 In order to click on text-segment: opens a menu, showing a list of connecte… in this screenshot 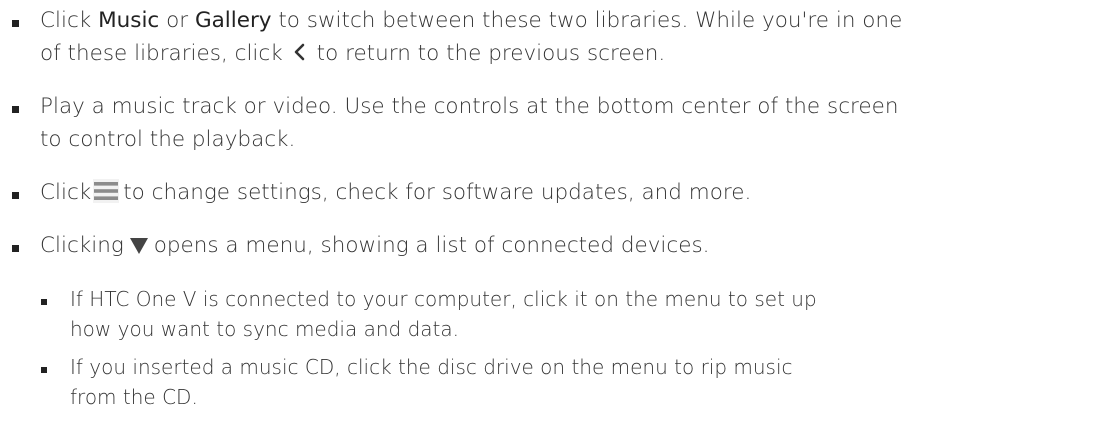, I will do `click(431, 245)`.